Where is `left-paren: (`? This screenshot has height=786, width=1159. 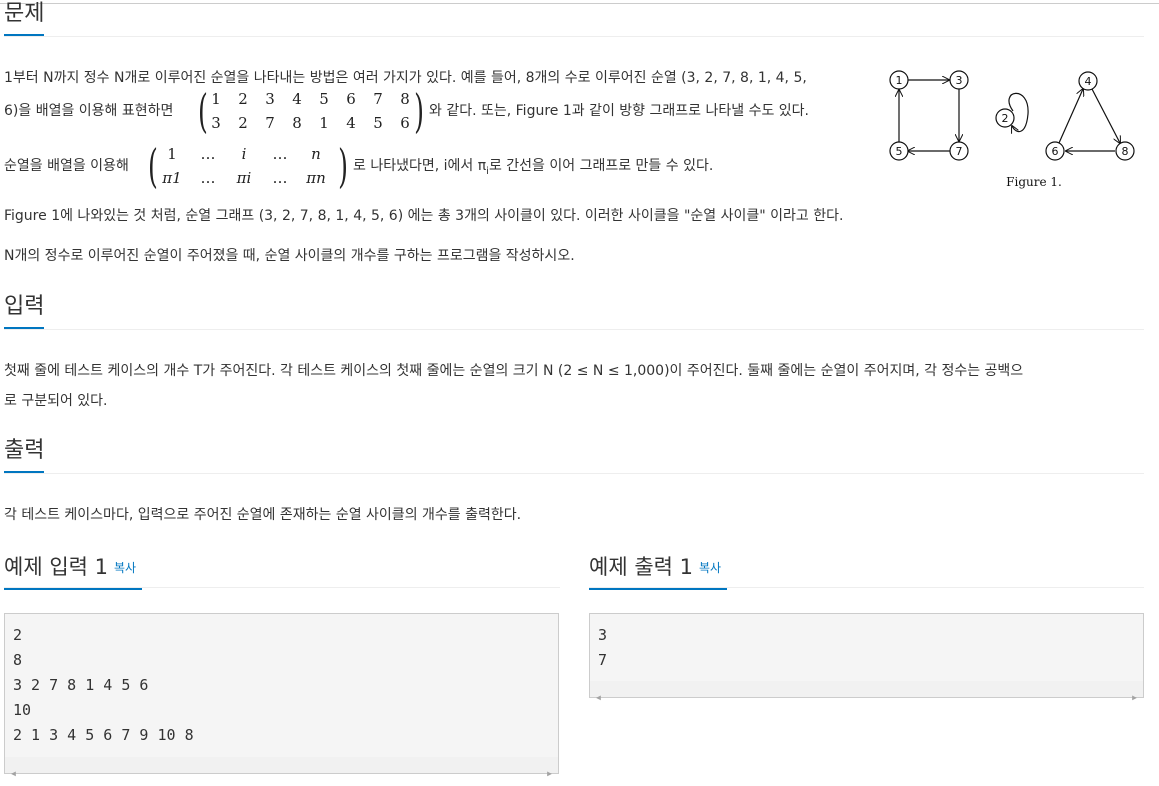
left-paren: ( is located at coordinates (153, 166).